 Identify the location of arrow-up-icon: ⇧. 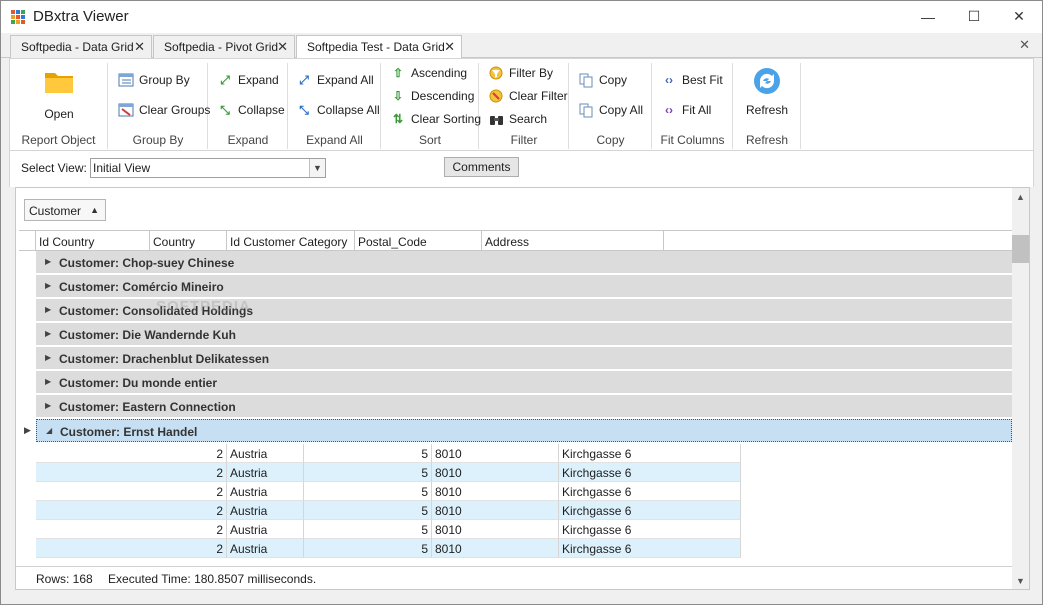
(398, 73).